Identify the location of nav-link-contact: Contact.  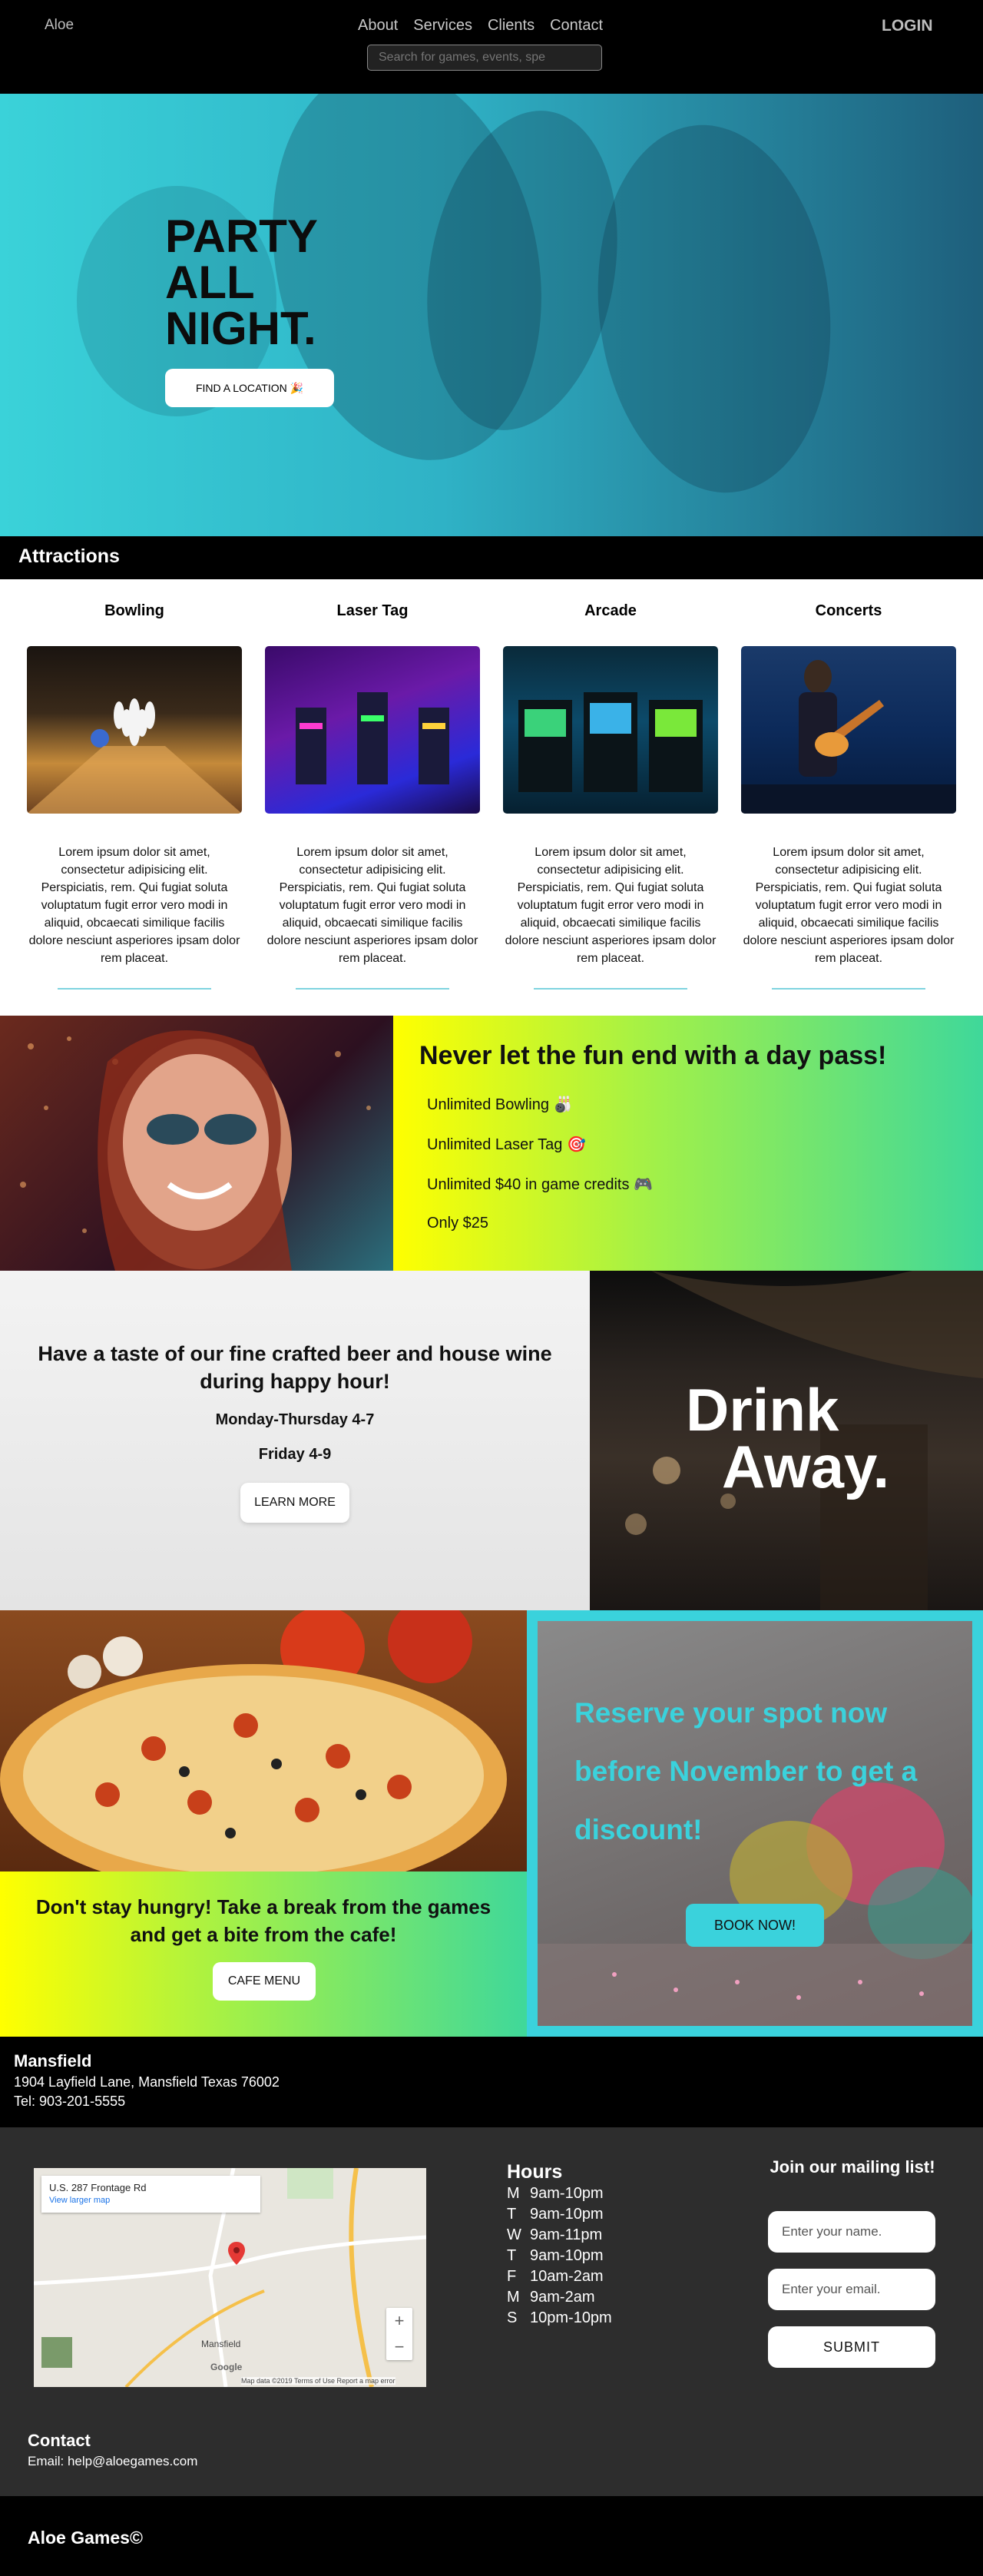
(576, 26).